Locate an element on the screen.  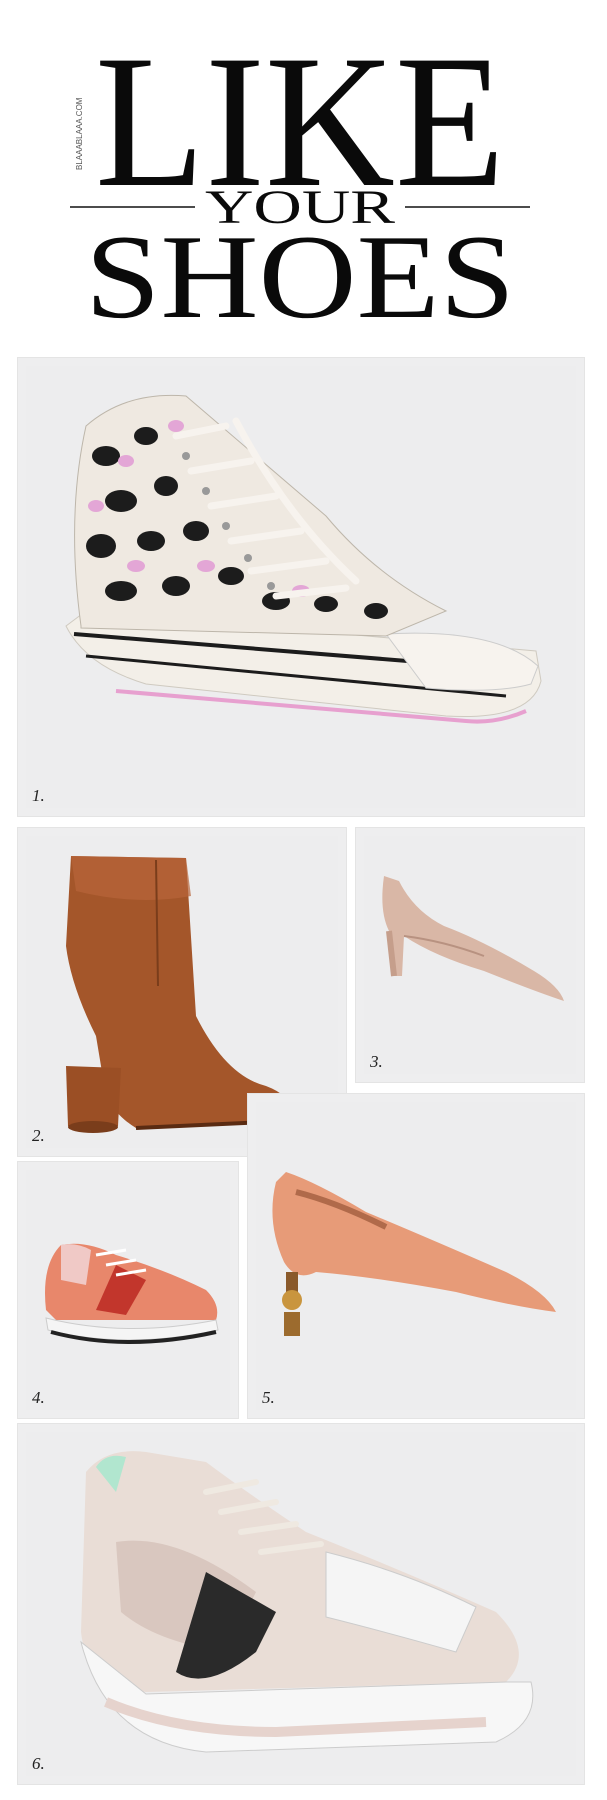
title-shoes-text: SHOES is located at coordinates (300, 270).